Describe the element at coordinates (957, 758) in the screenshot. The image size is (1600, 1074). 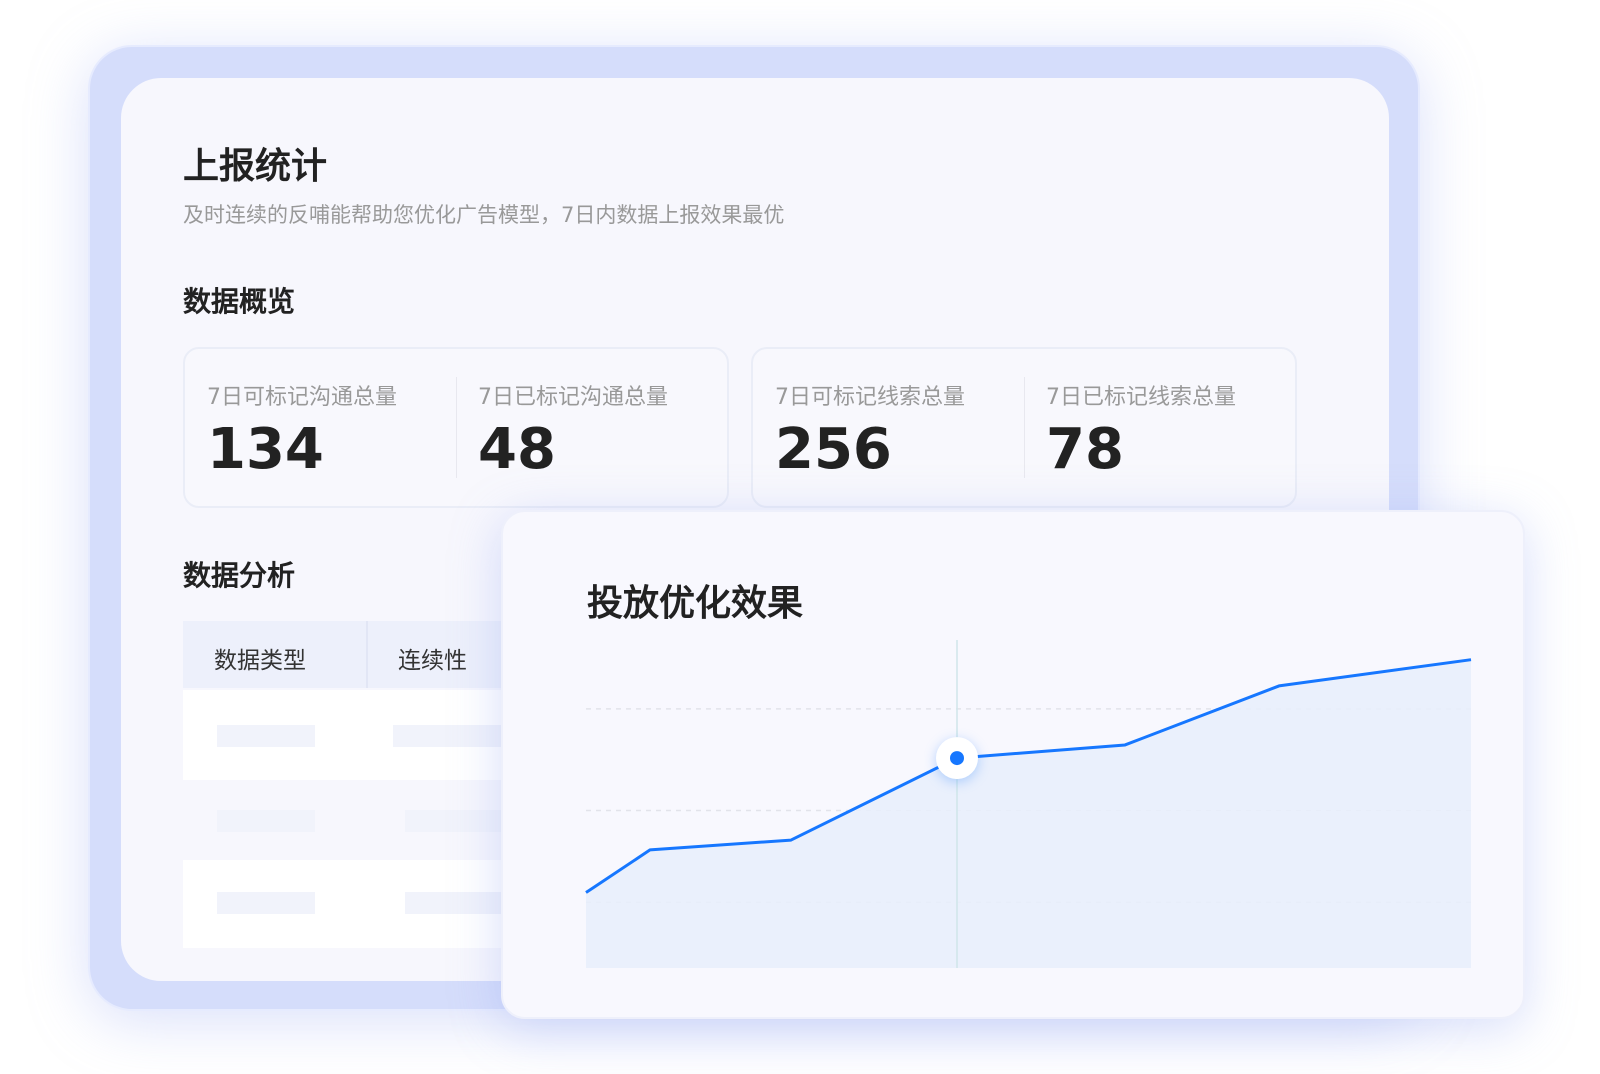
I see `highlight-data-point` at that location.